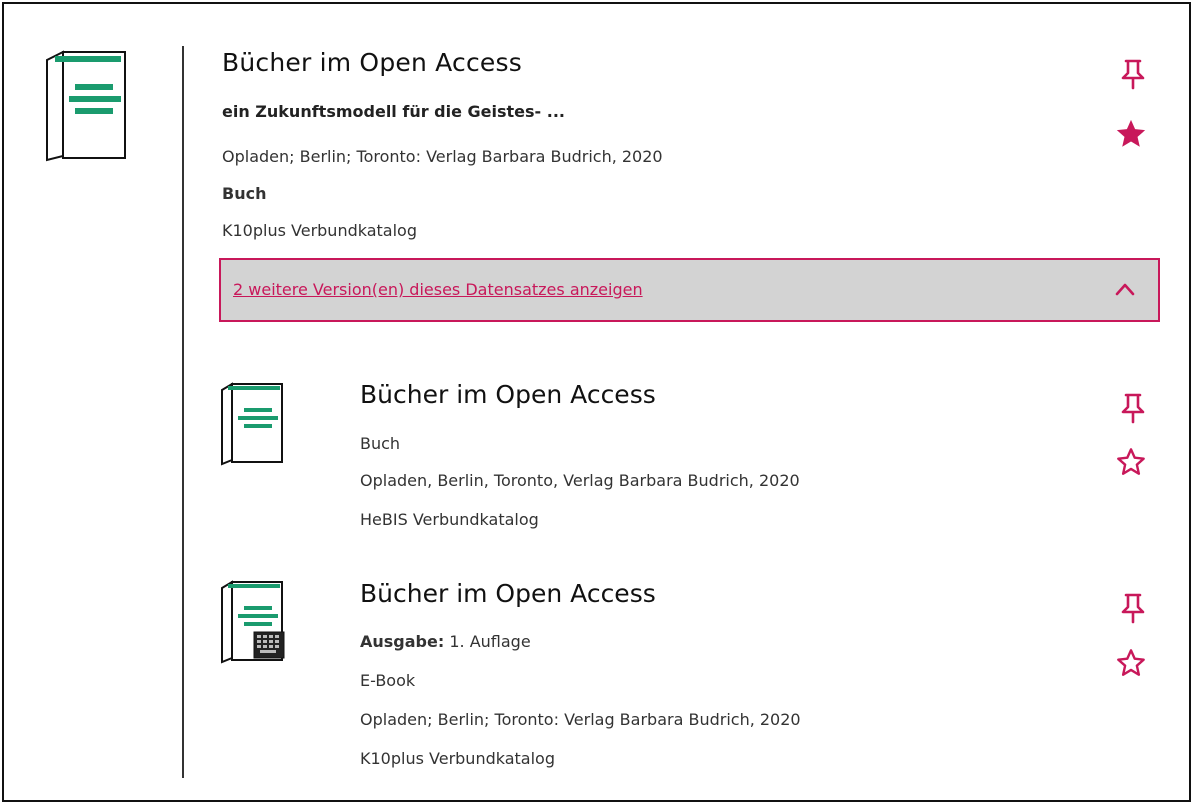 The height and width of the screenshot is (802, 1196). I want to click on version-type: E-Book, so click(388, 680).